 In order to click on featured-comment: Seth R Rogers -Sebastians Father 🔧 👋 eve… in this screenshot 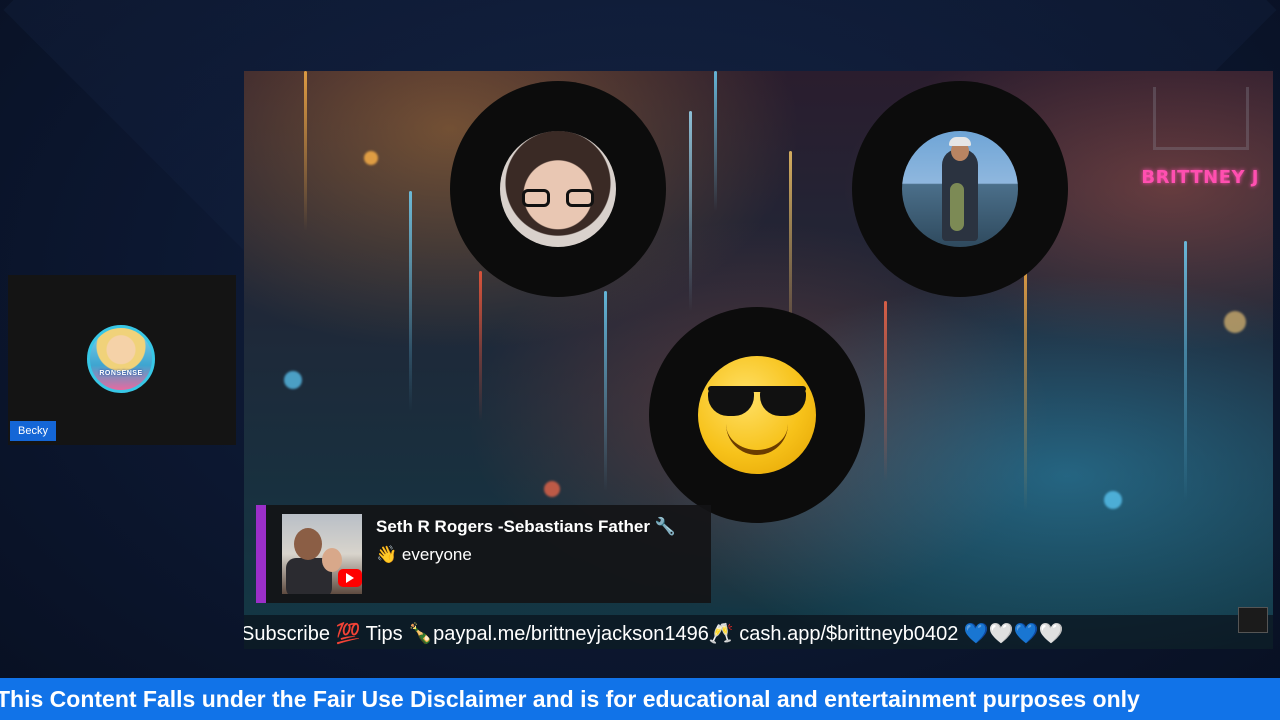, I will do `click(483, 554)`.